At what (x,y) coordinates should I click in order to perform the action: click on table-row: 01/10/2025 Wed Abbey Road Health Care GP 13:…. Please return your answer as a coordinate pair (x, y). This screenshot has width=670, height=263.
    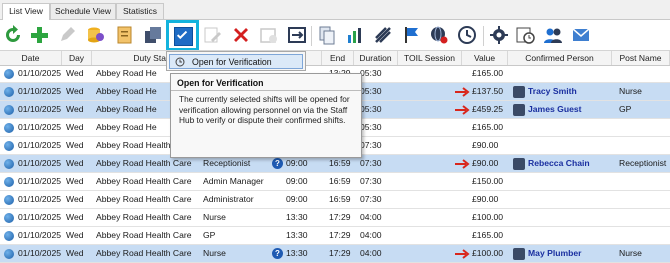
    Looking at the image, I should click on (335, 236).